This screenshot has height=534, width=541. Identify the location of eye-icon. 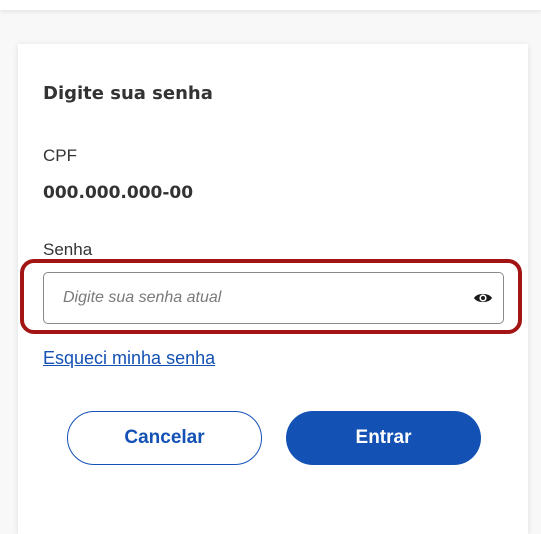
(483, 298).